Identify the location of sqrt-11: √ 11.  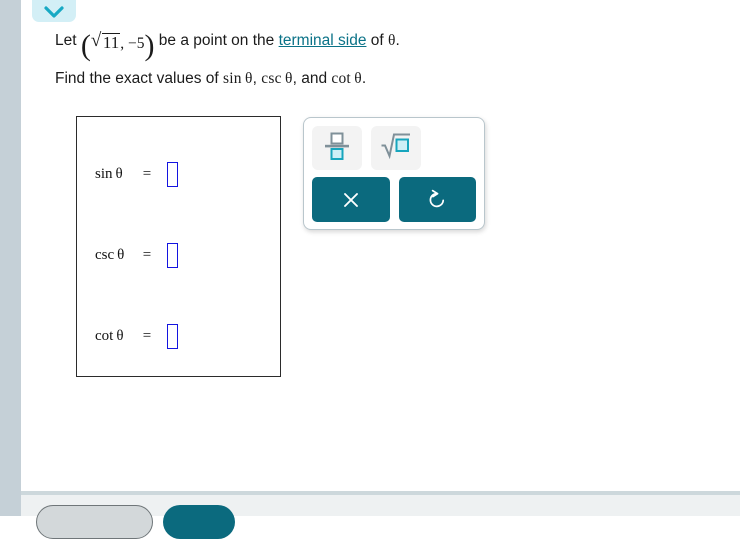
(105, 42).